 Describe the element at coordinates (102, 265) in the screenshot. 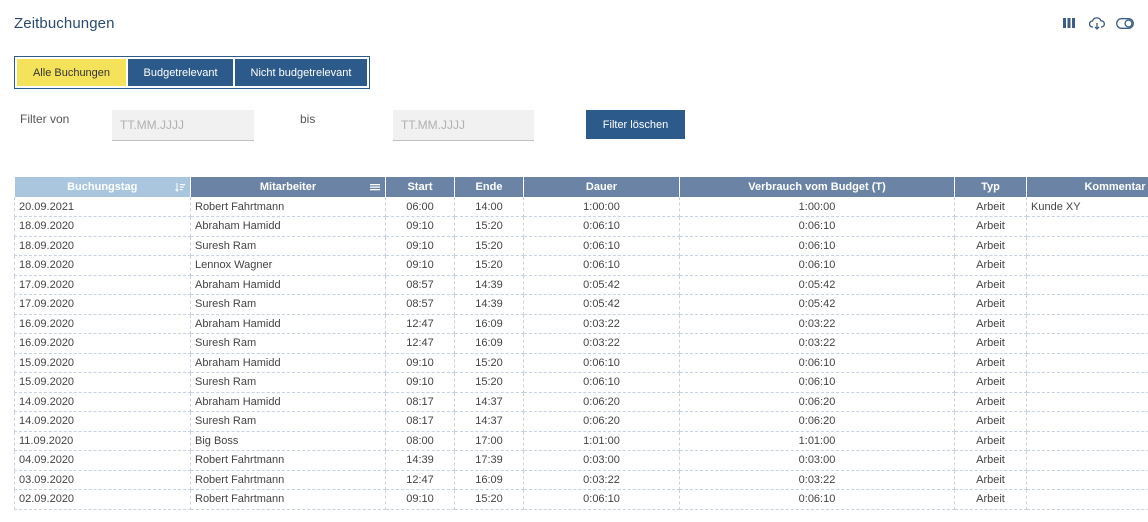

I see `cell-buchungstag: 18.09.2020` at that location.